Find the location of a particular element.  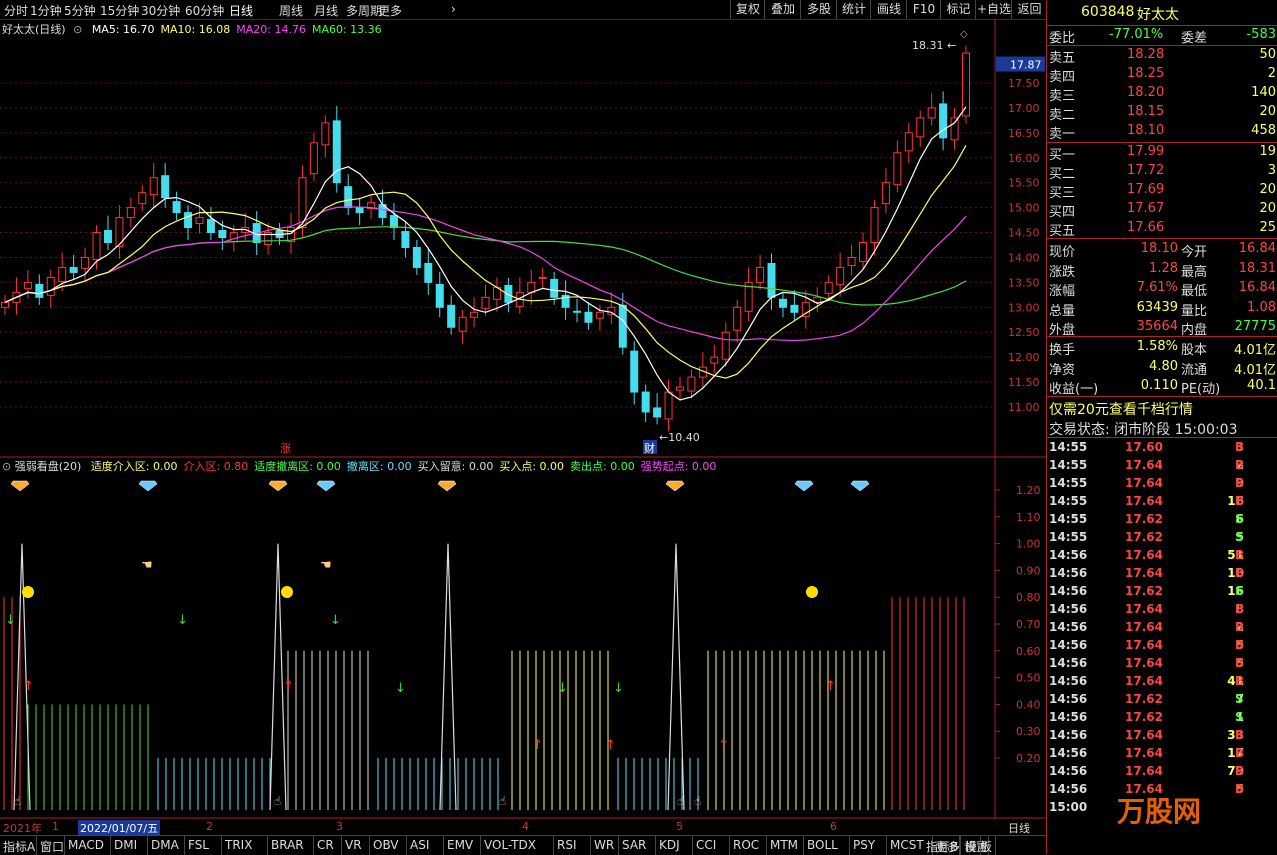

sub-indicator-label-5: 买入点: 0.00 is located at coordinates (532, 466).